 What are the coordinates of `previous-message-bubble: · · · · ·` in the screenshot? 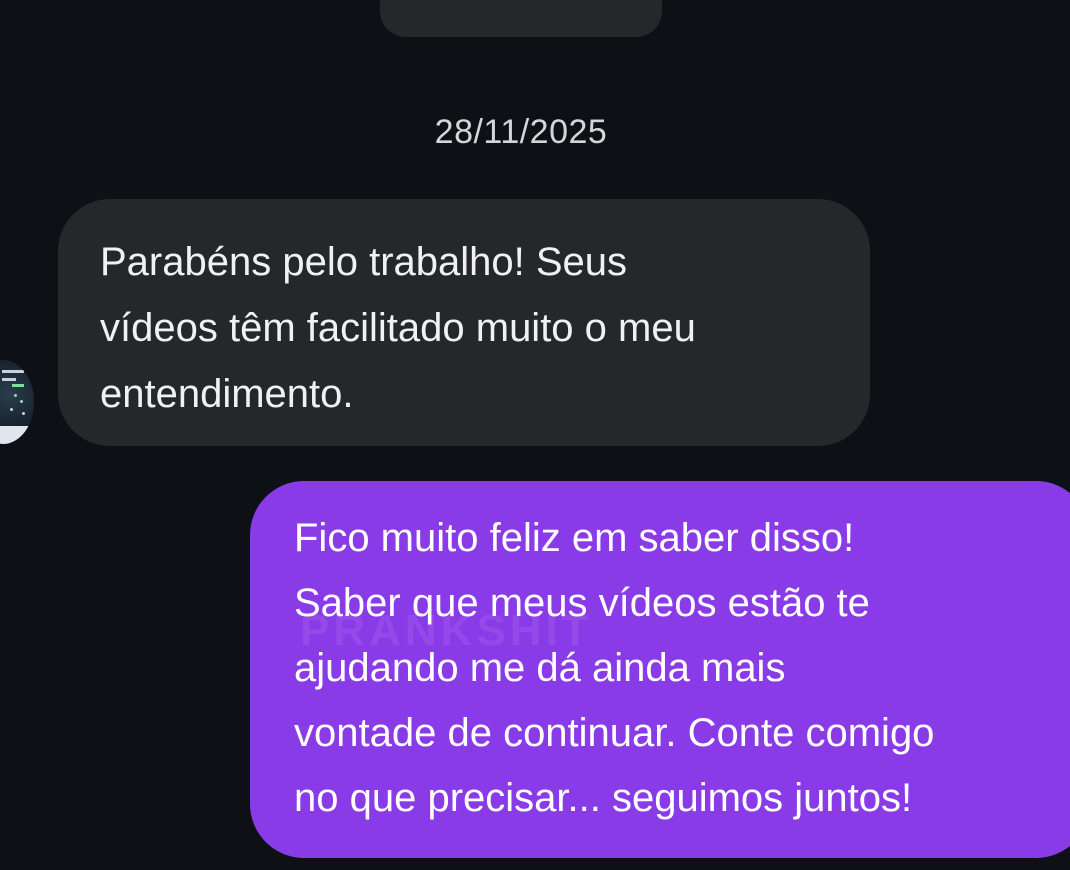 It's located at (521, 18).